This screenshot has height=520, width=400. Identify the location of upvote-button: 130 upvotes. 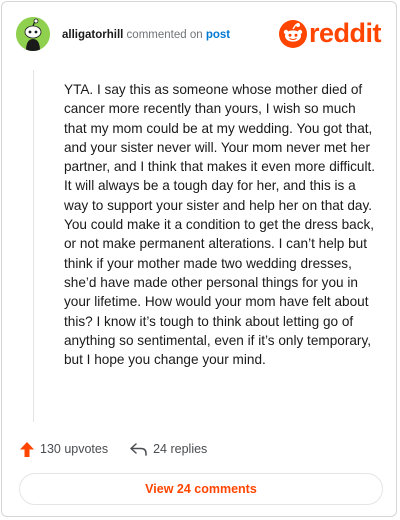
(64, 449).